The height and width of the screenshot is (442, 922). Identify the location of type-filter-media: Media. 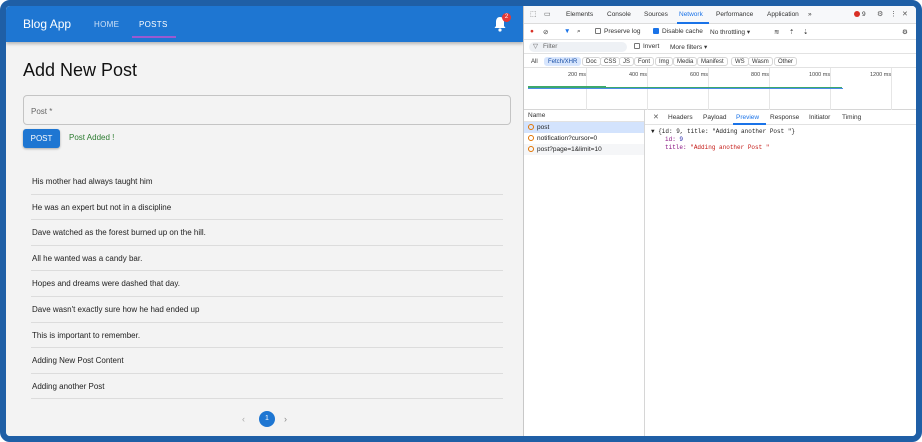
(685, 61).